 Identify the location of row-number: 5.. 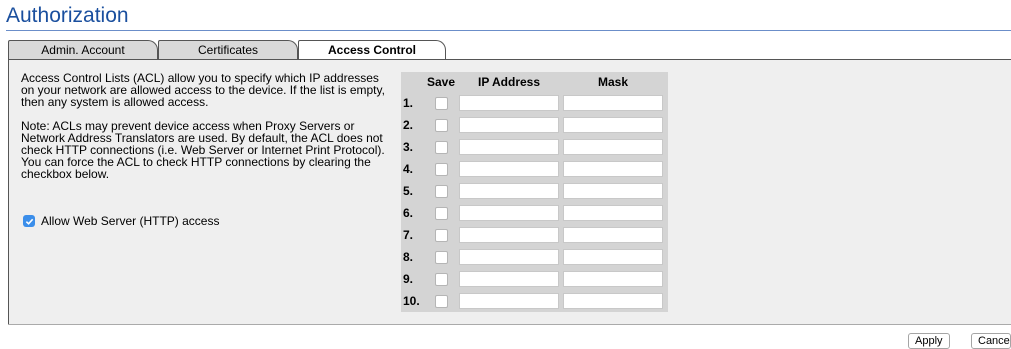
(408, 191).